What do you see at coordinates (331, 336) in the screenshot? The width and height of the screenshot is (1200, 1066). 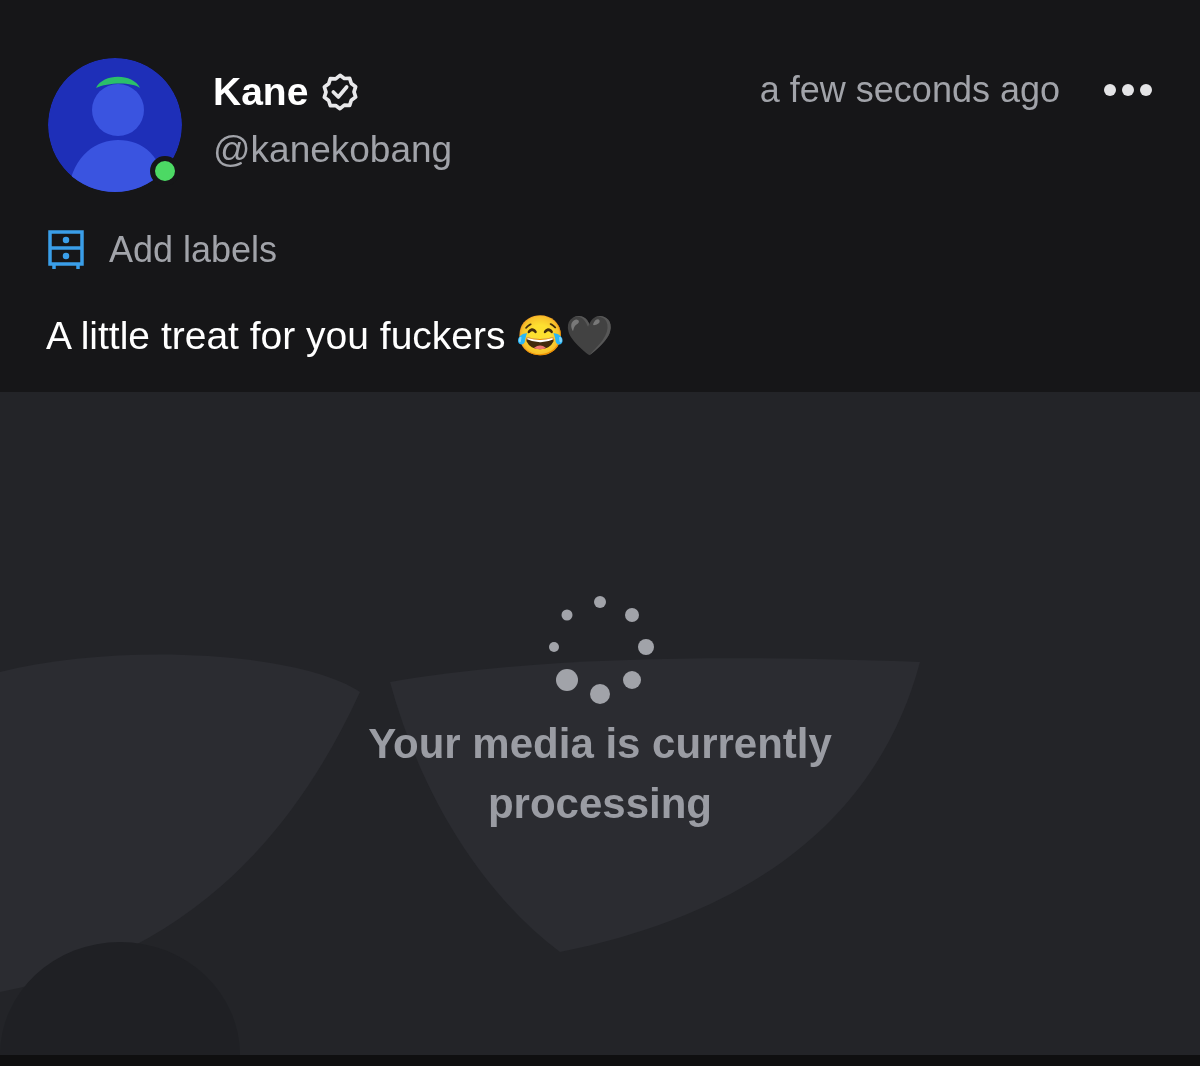 I see `post-caption: A little treat for you fuckers 😂🖤` at bounding box center [331, 336].